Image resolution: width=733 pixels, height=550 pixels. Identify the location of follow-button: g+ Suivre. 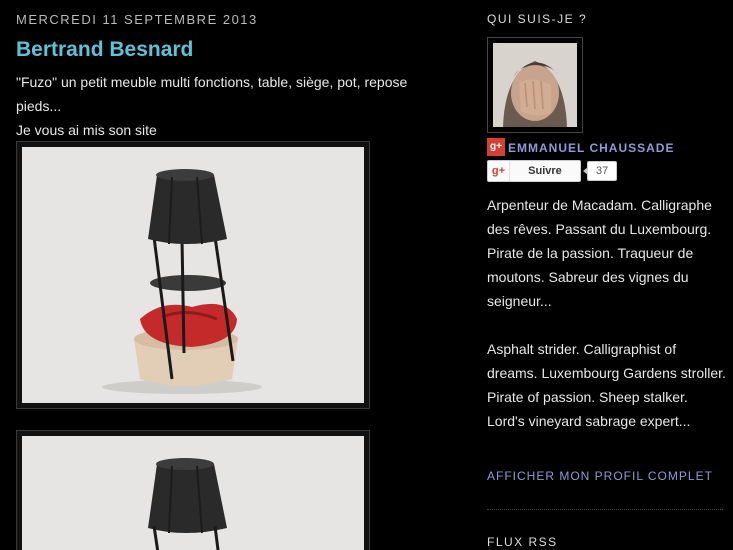
(534, 171).